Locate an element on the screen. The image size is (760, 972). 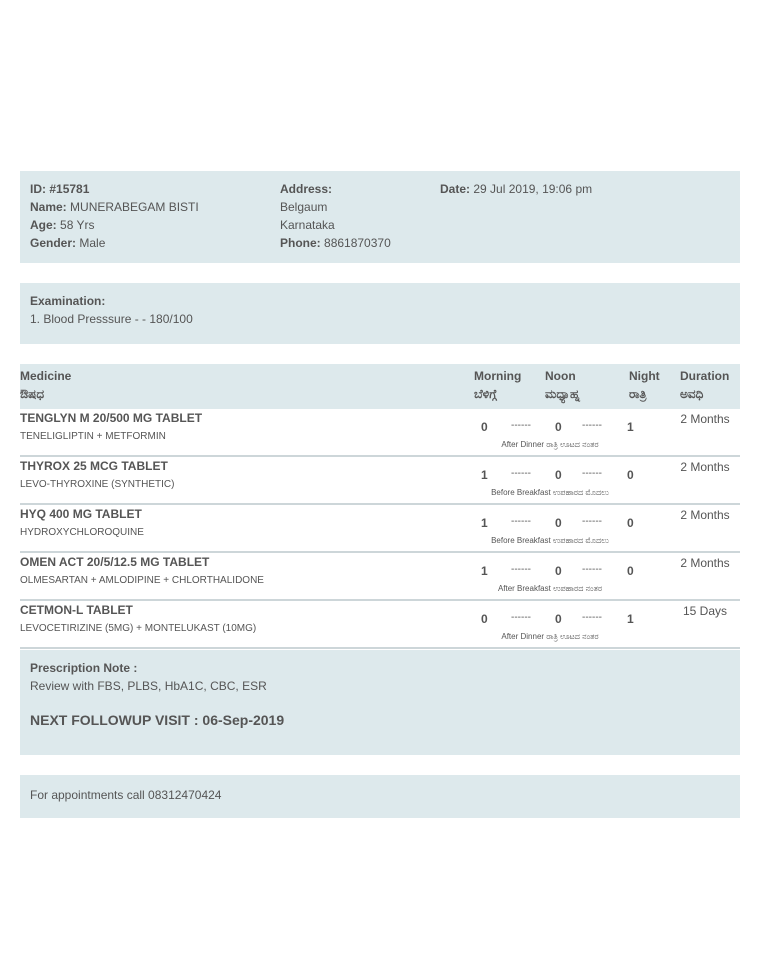
visit-date: Date: 29 Jul 2019, 19:06 pm is located at coordinates (516, 189).